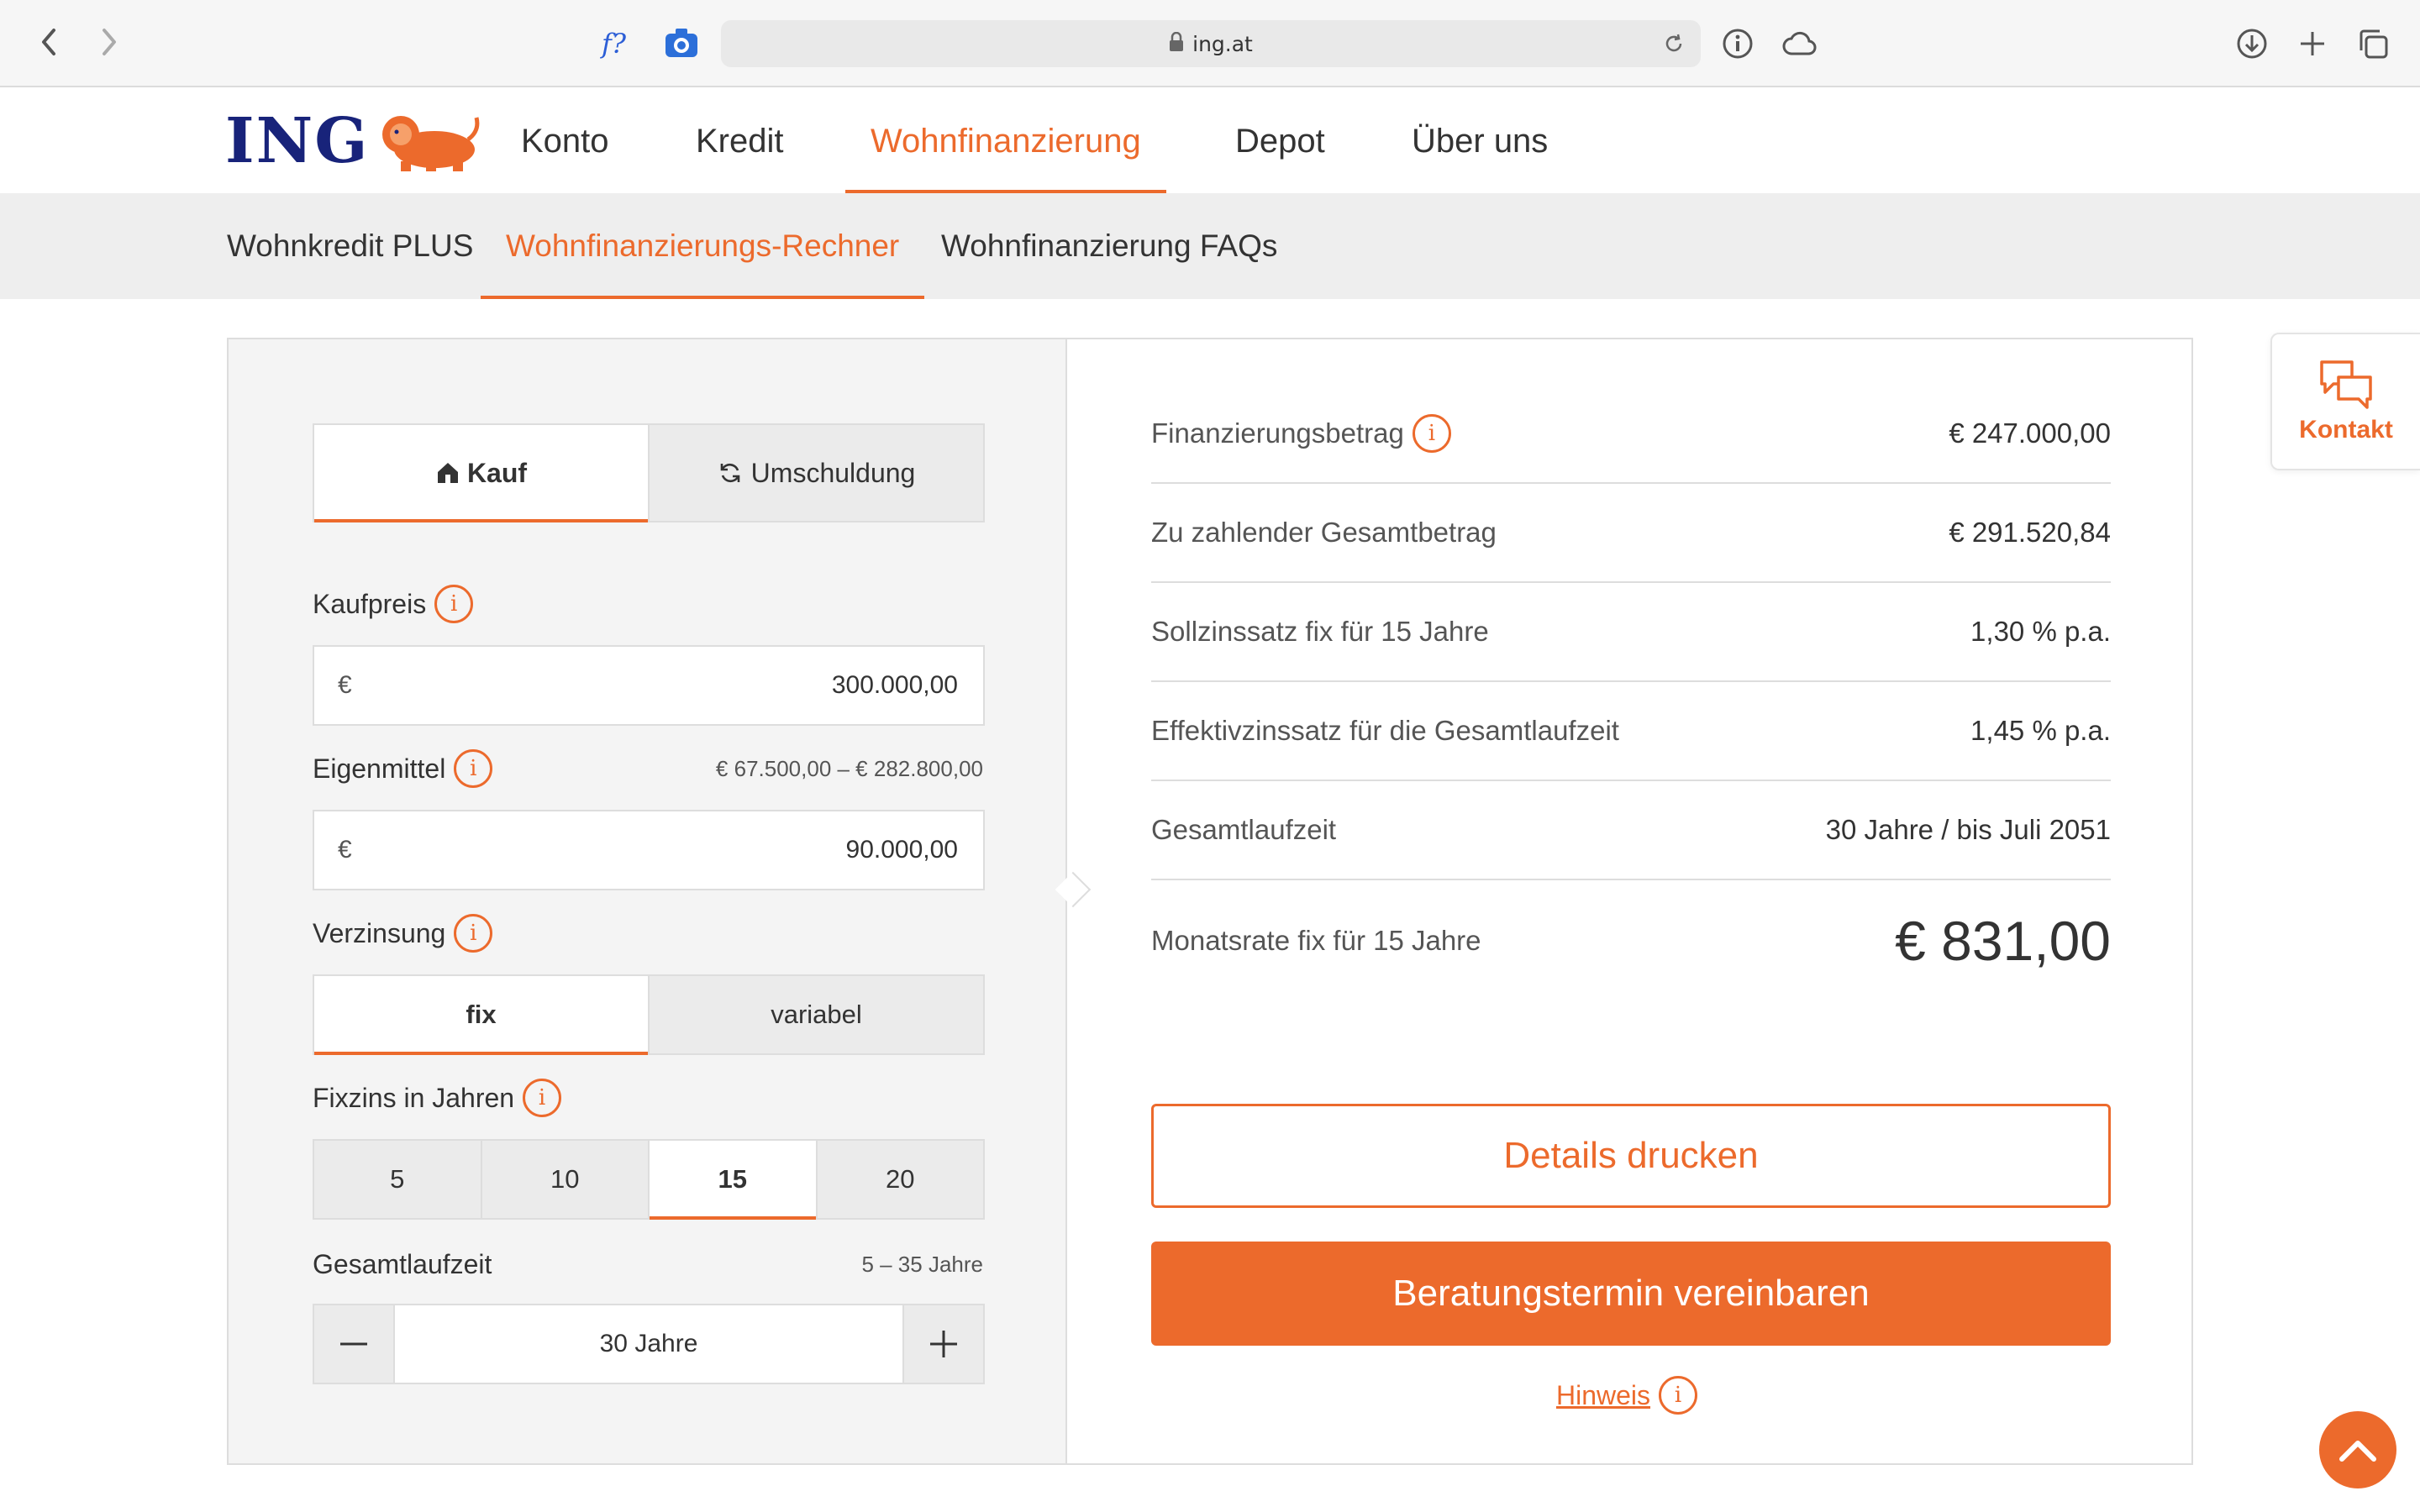 The image size is (2420, 1512). Describe the element at coordinates (448, 473) in the screenshot. I see `house-icon` at that location.